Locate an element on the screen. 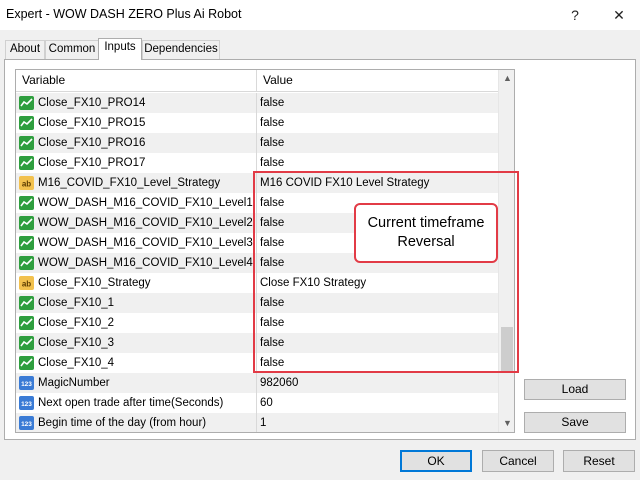 This screenshot has width=640, height=480. variable-name: Close_FX10_2 is located at coordinates (76, 323).